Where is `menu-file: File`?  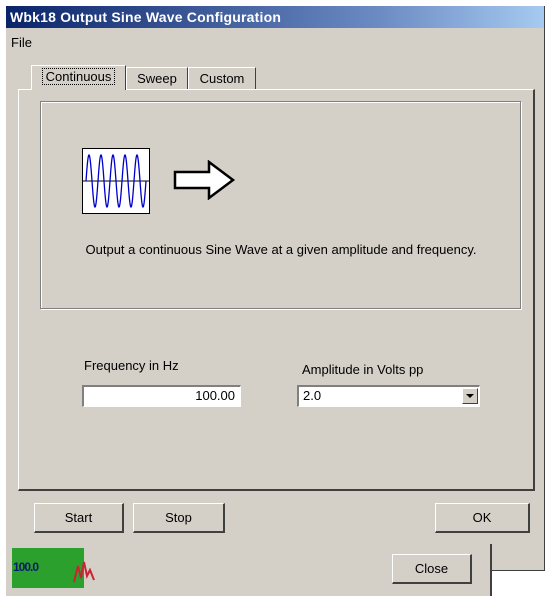
menu-file: File is located at coordinates (21, 42).